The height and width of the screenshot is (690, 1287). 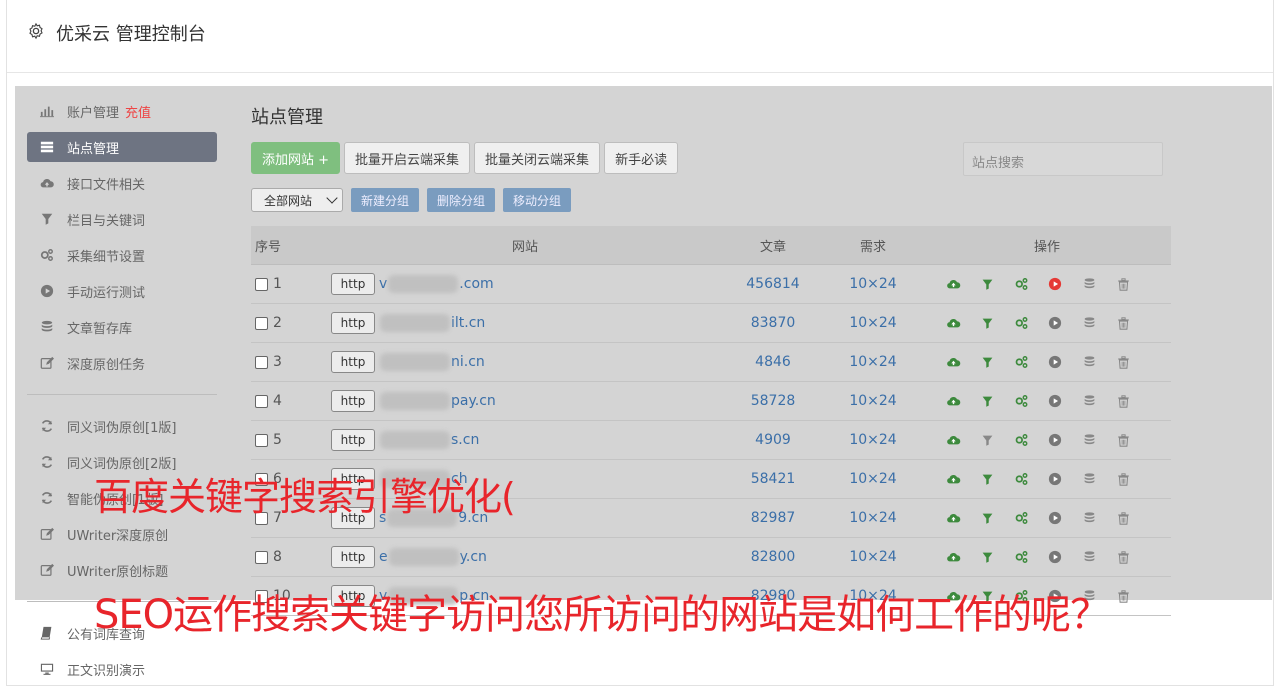 What do you see at coordinates (385, 200) in the screenshot?
I see `new-group-button: 新建分组` at bounding box center [385, 200].